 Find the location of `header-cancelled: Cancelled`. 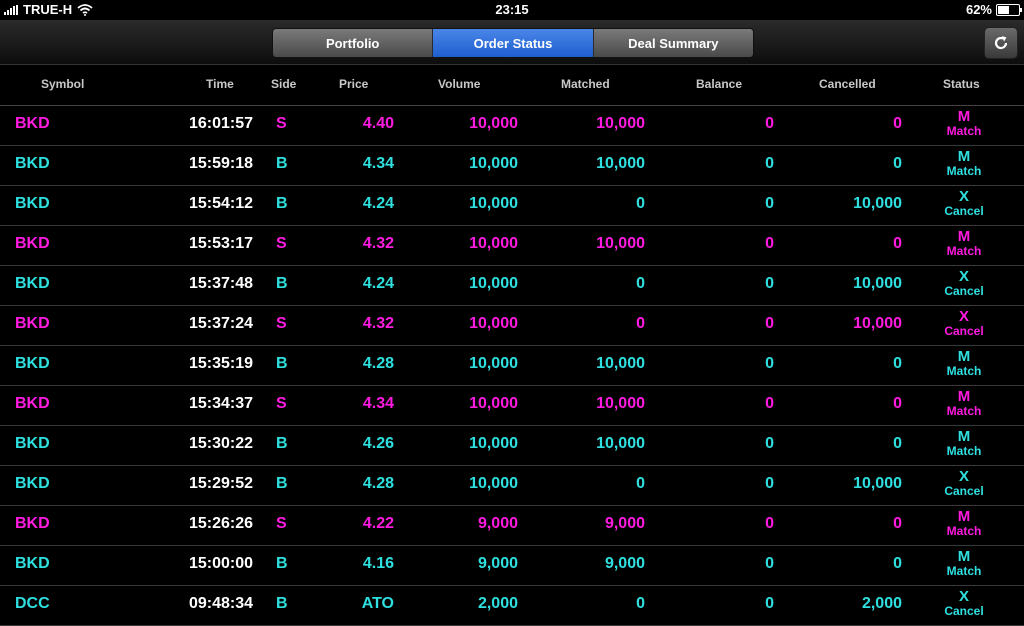

header-cancelled: Cancelled is located at coordinates (847, 84).